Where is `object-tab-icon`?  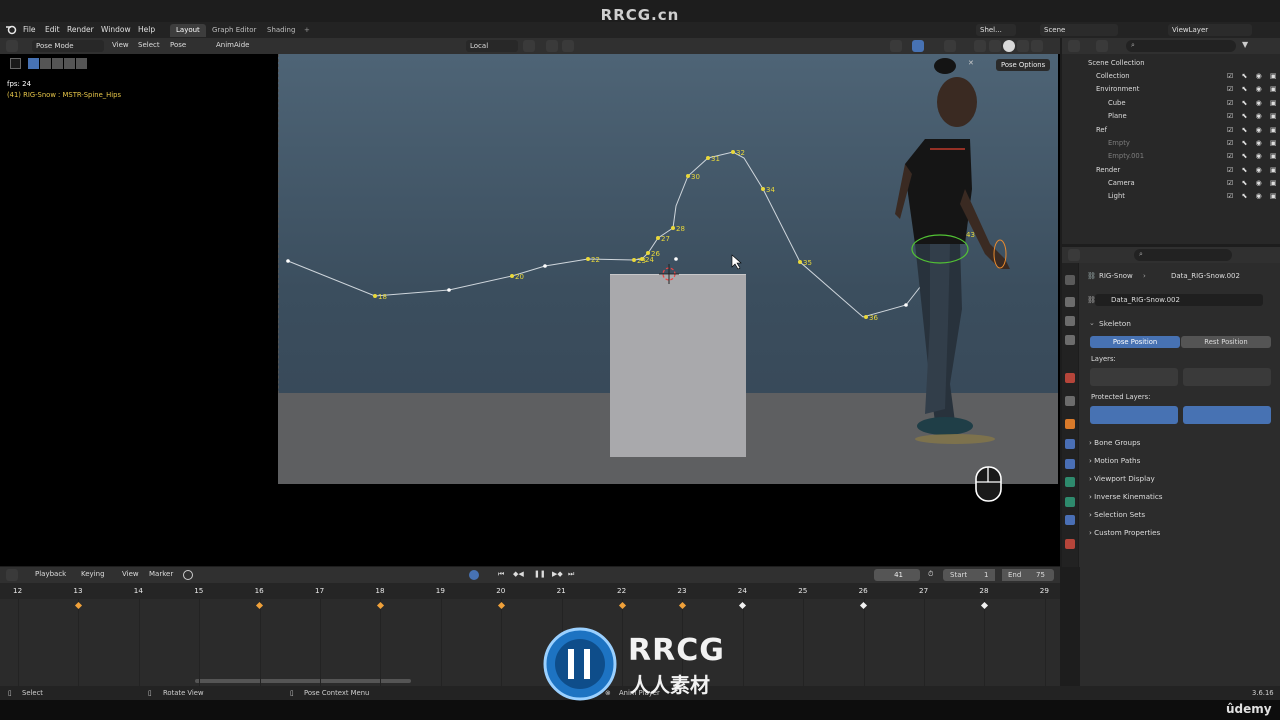 object-tab-icon is located at coordinates (1070, 424).